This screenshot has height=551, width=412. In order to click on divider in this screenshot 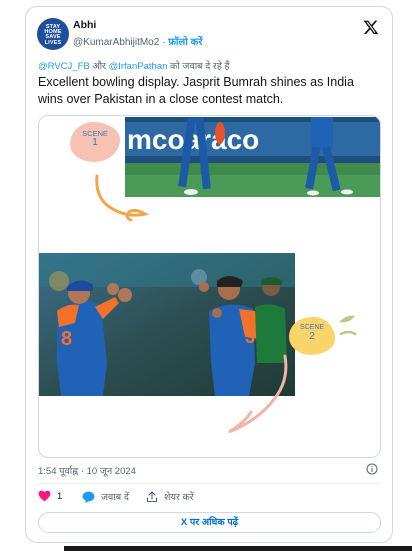, I will do `click(209, 483)`.